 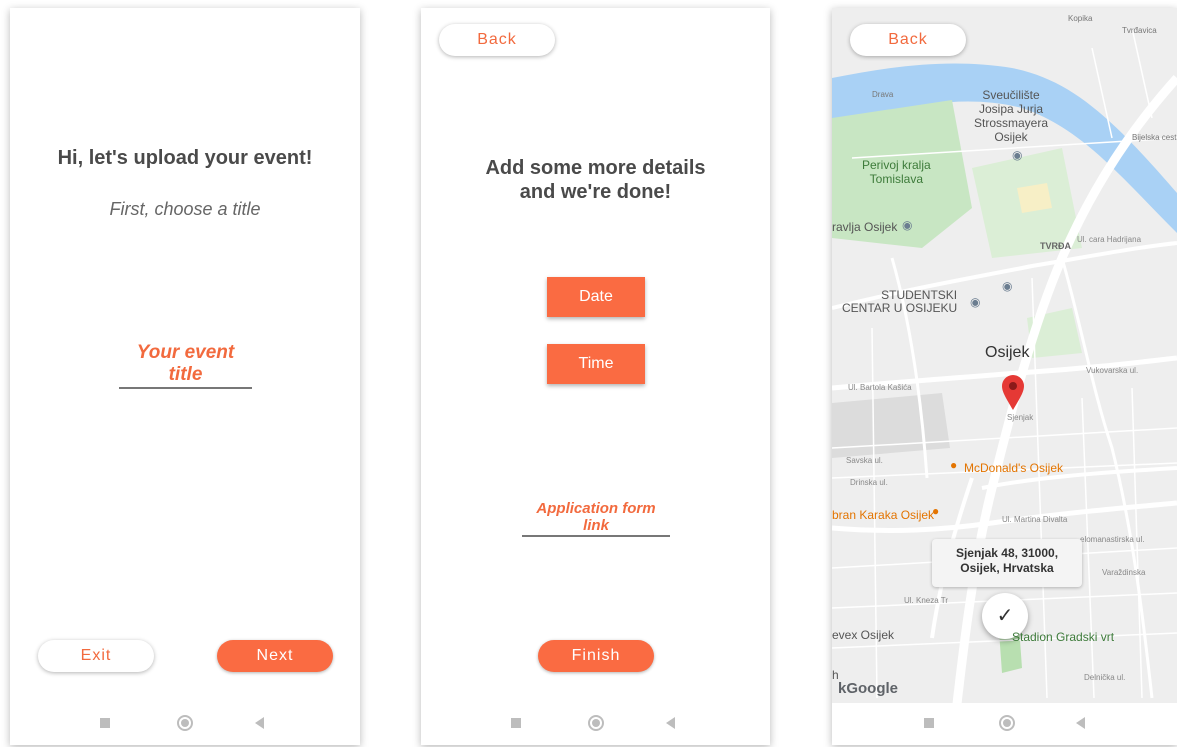 What do you see at coordinates (1011, 123) in the screenshot?
I see `map-label: Strossmayera` at bounding box center [1011, 123].